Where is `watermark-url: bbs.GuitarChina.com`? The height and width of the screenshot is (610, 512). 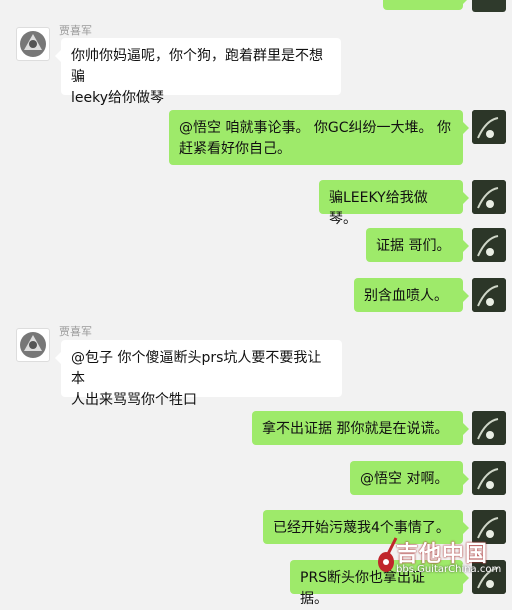
watermark-url: bbs.GuitarChina.com is located at coordinates (449, 569).